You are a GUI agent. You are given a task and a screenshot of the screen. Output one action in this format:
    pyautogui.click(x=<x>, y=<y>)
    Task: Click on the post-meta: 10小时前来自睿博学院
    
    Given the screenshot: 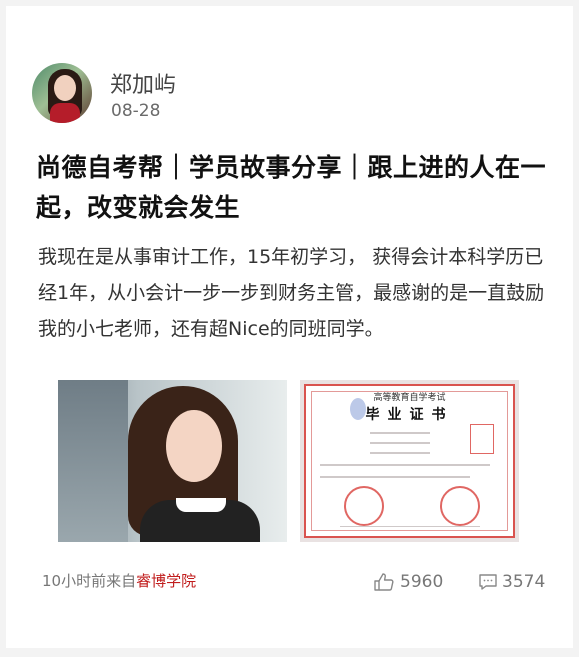 What is the action you would take?
    pyautogui.click(x=119, y=580)
    